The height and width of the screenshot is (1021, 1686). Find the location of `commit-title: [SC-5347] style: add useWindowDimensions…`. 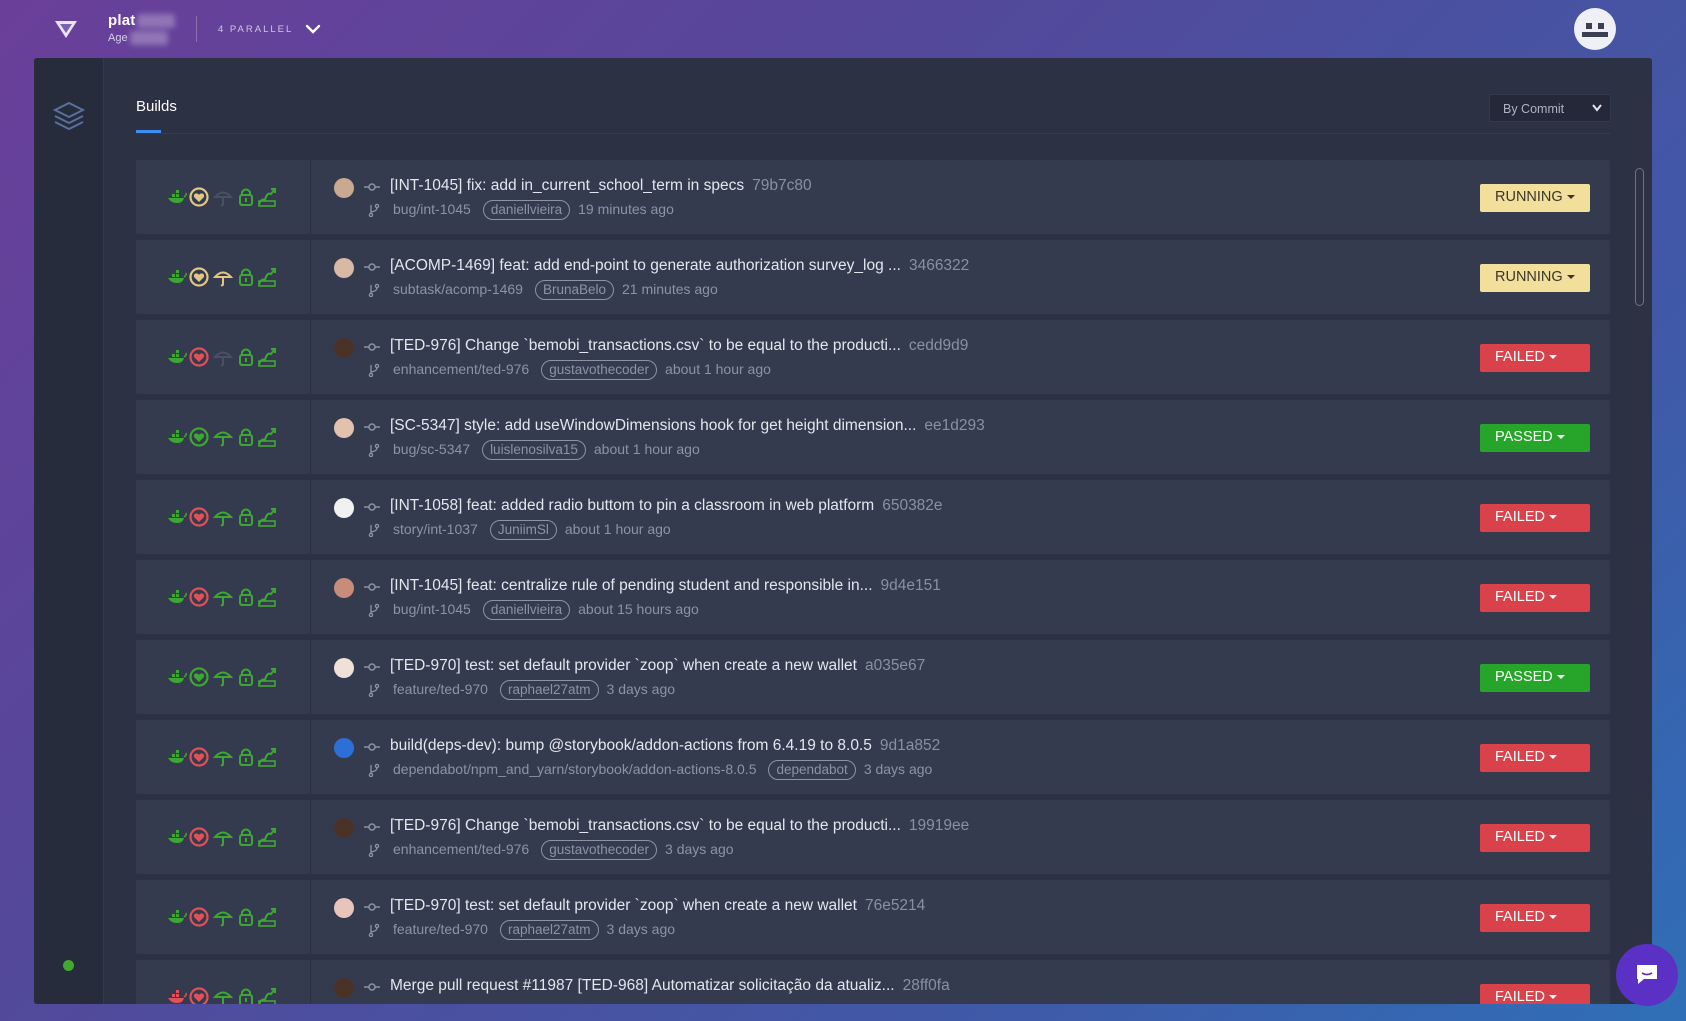

commit-title: [SC-5347] style: add useWindowDimensions… is located at coordinates (687, 426).